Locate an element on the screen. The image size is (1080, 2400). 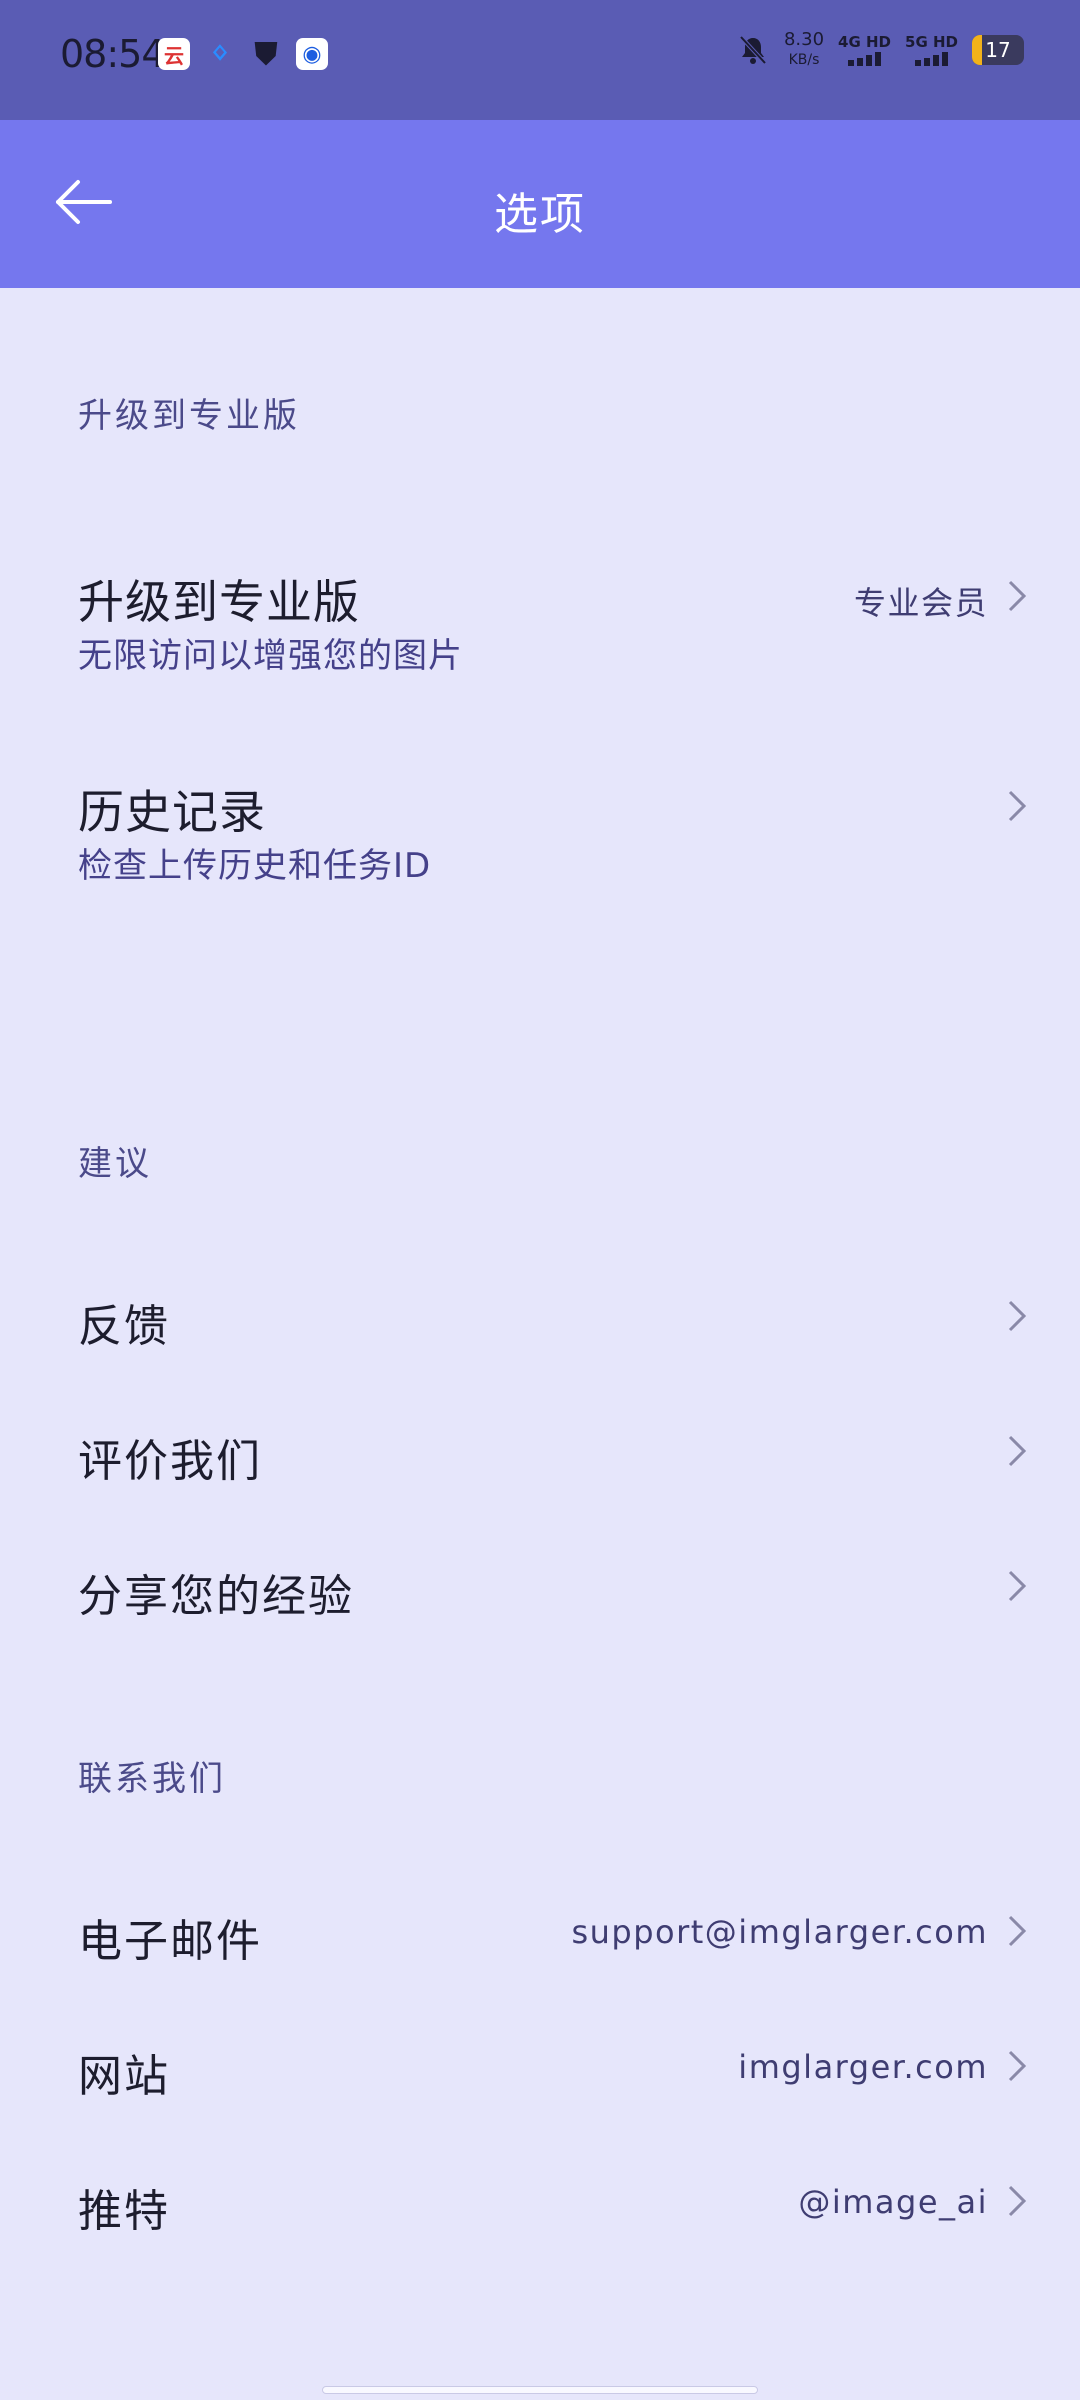
battery-icon: 17 is located at coordinates (998, 50).